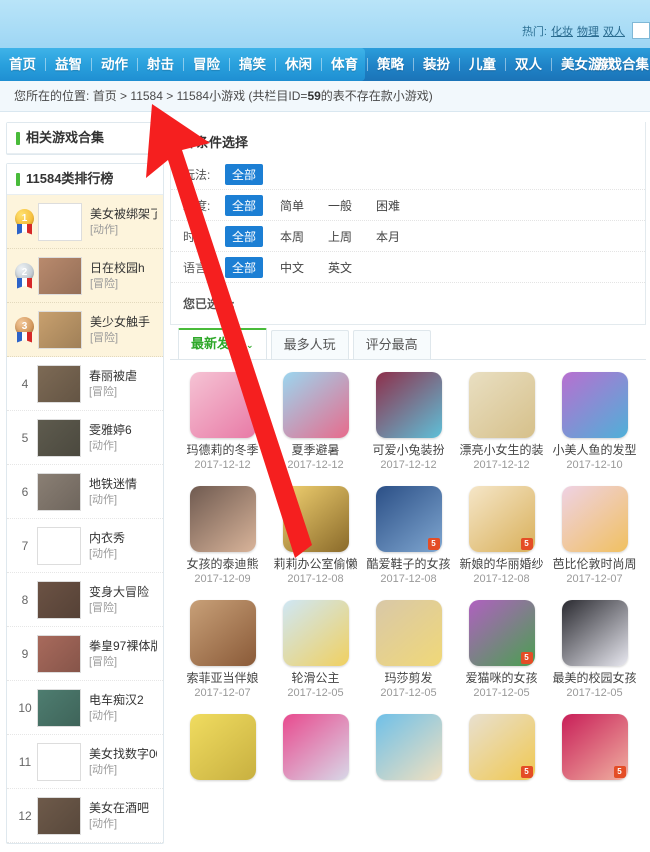  I want to click on tab-0: 最新发布 ⌄, so click(222, 343).